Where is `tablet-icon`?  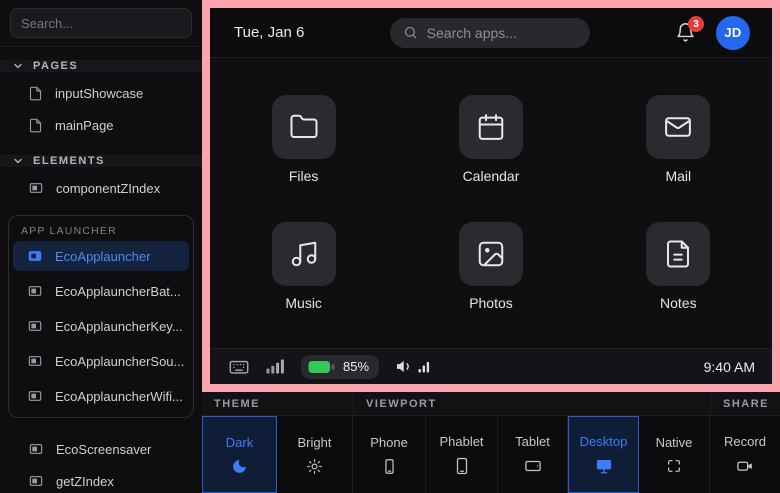
tablet-icon is located at coordinates (533, 466).